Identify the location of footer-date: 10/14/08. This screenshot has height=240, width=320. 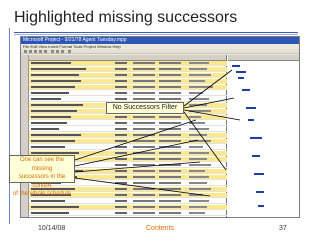
(52, 228).